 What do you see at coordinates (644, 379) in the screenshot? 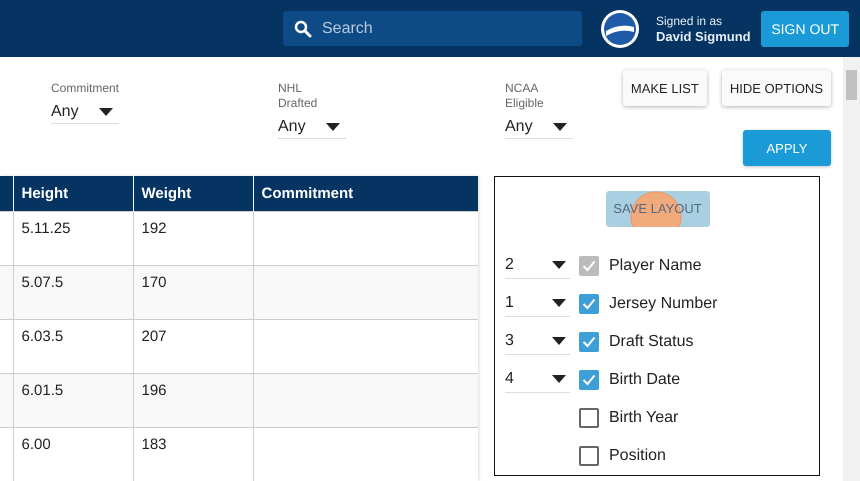
I see `field-label: Birth Date` at bounding box center [644, 379].